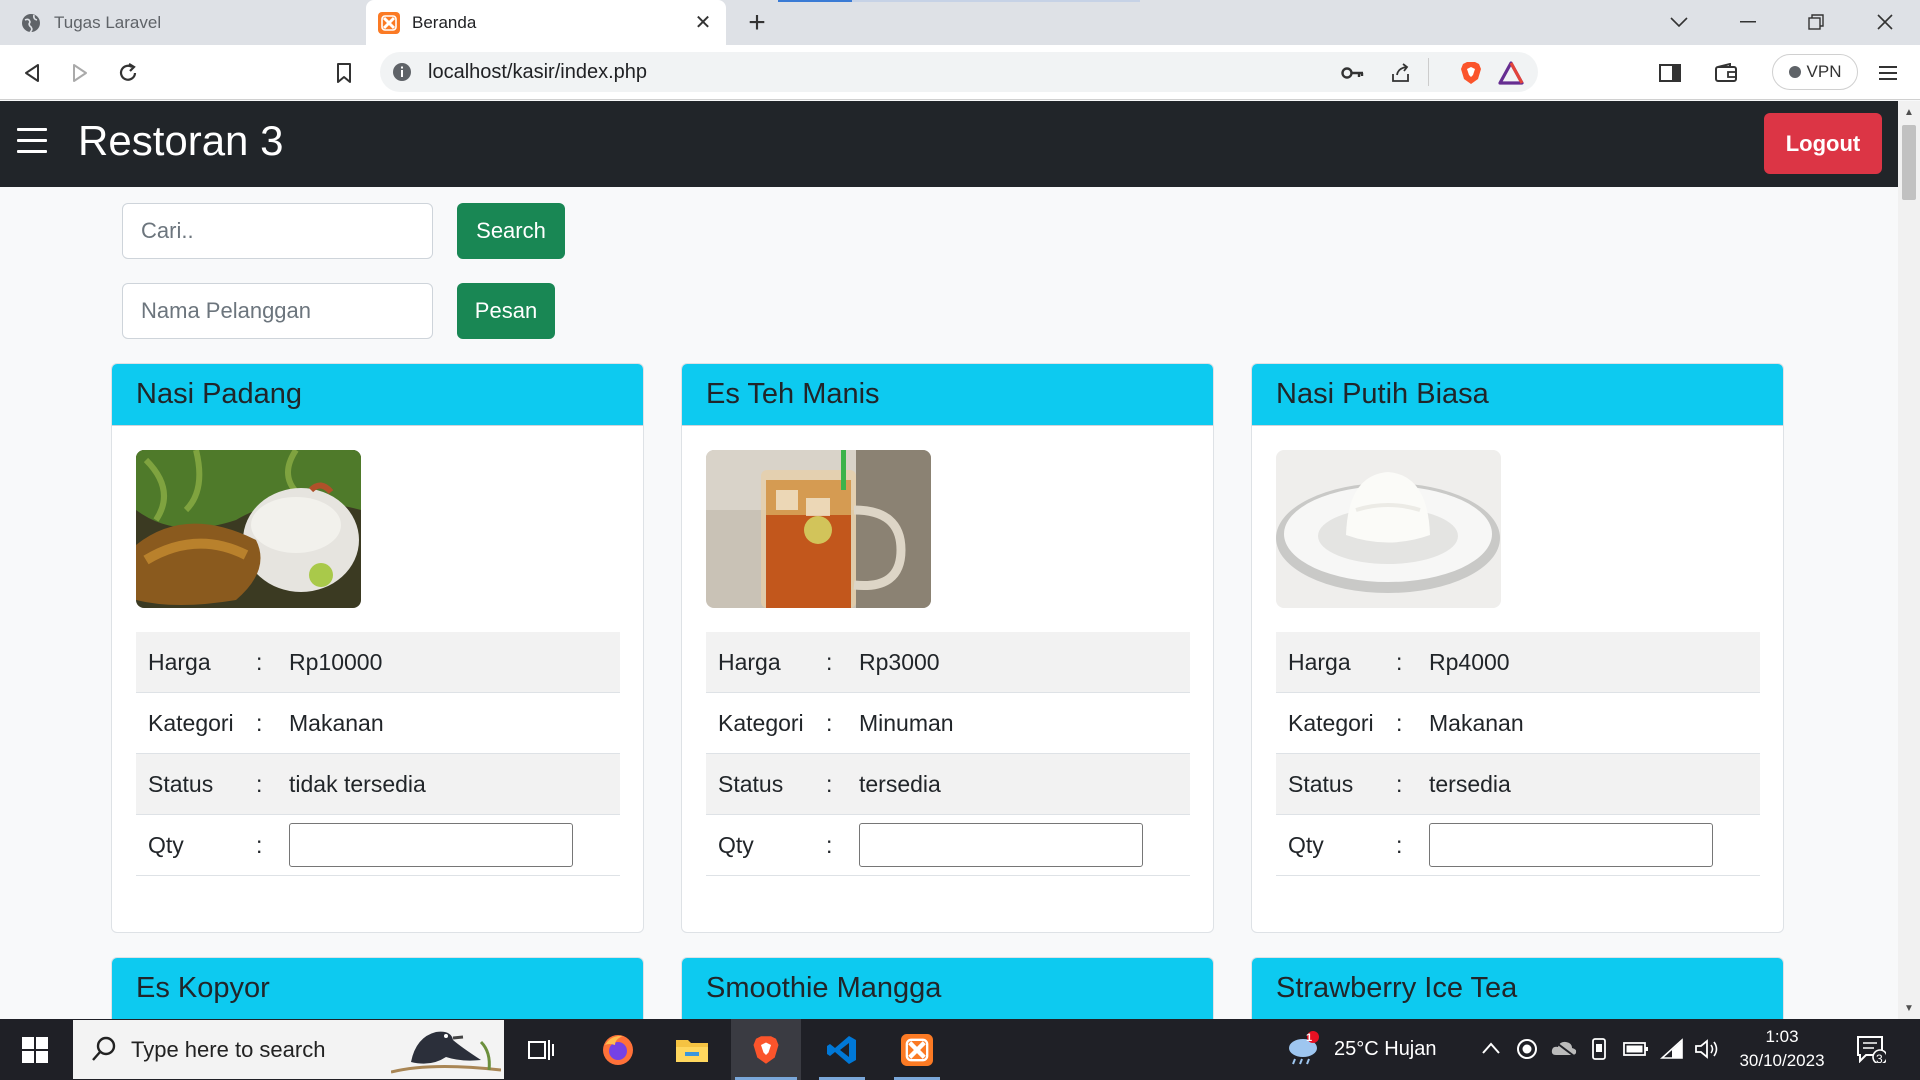  I want to click on restore-window-icon, so click(1816, 22).